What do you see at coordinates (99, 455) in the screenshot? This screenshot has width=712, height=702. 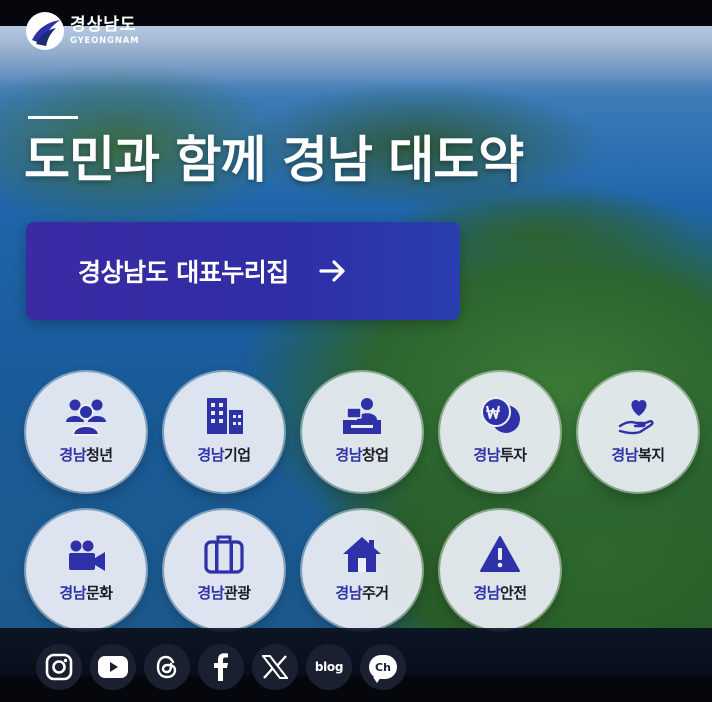 I see `menu-label-youth: 청년` at bounding box center [99, 455].